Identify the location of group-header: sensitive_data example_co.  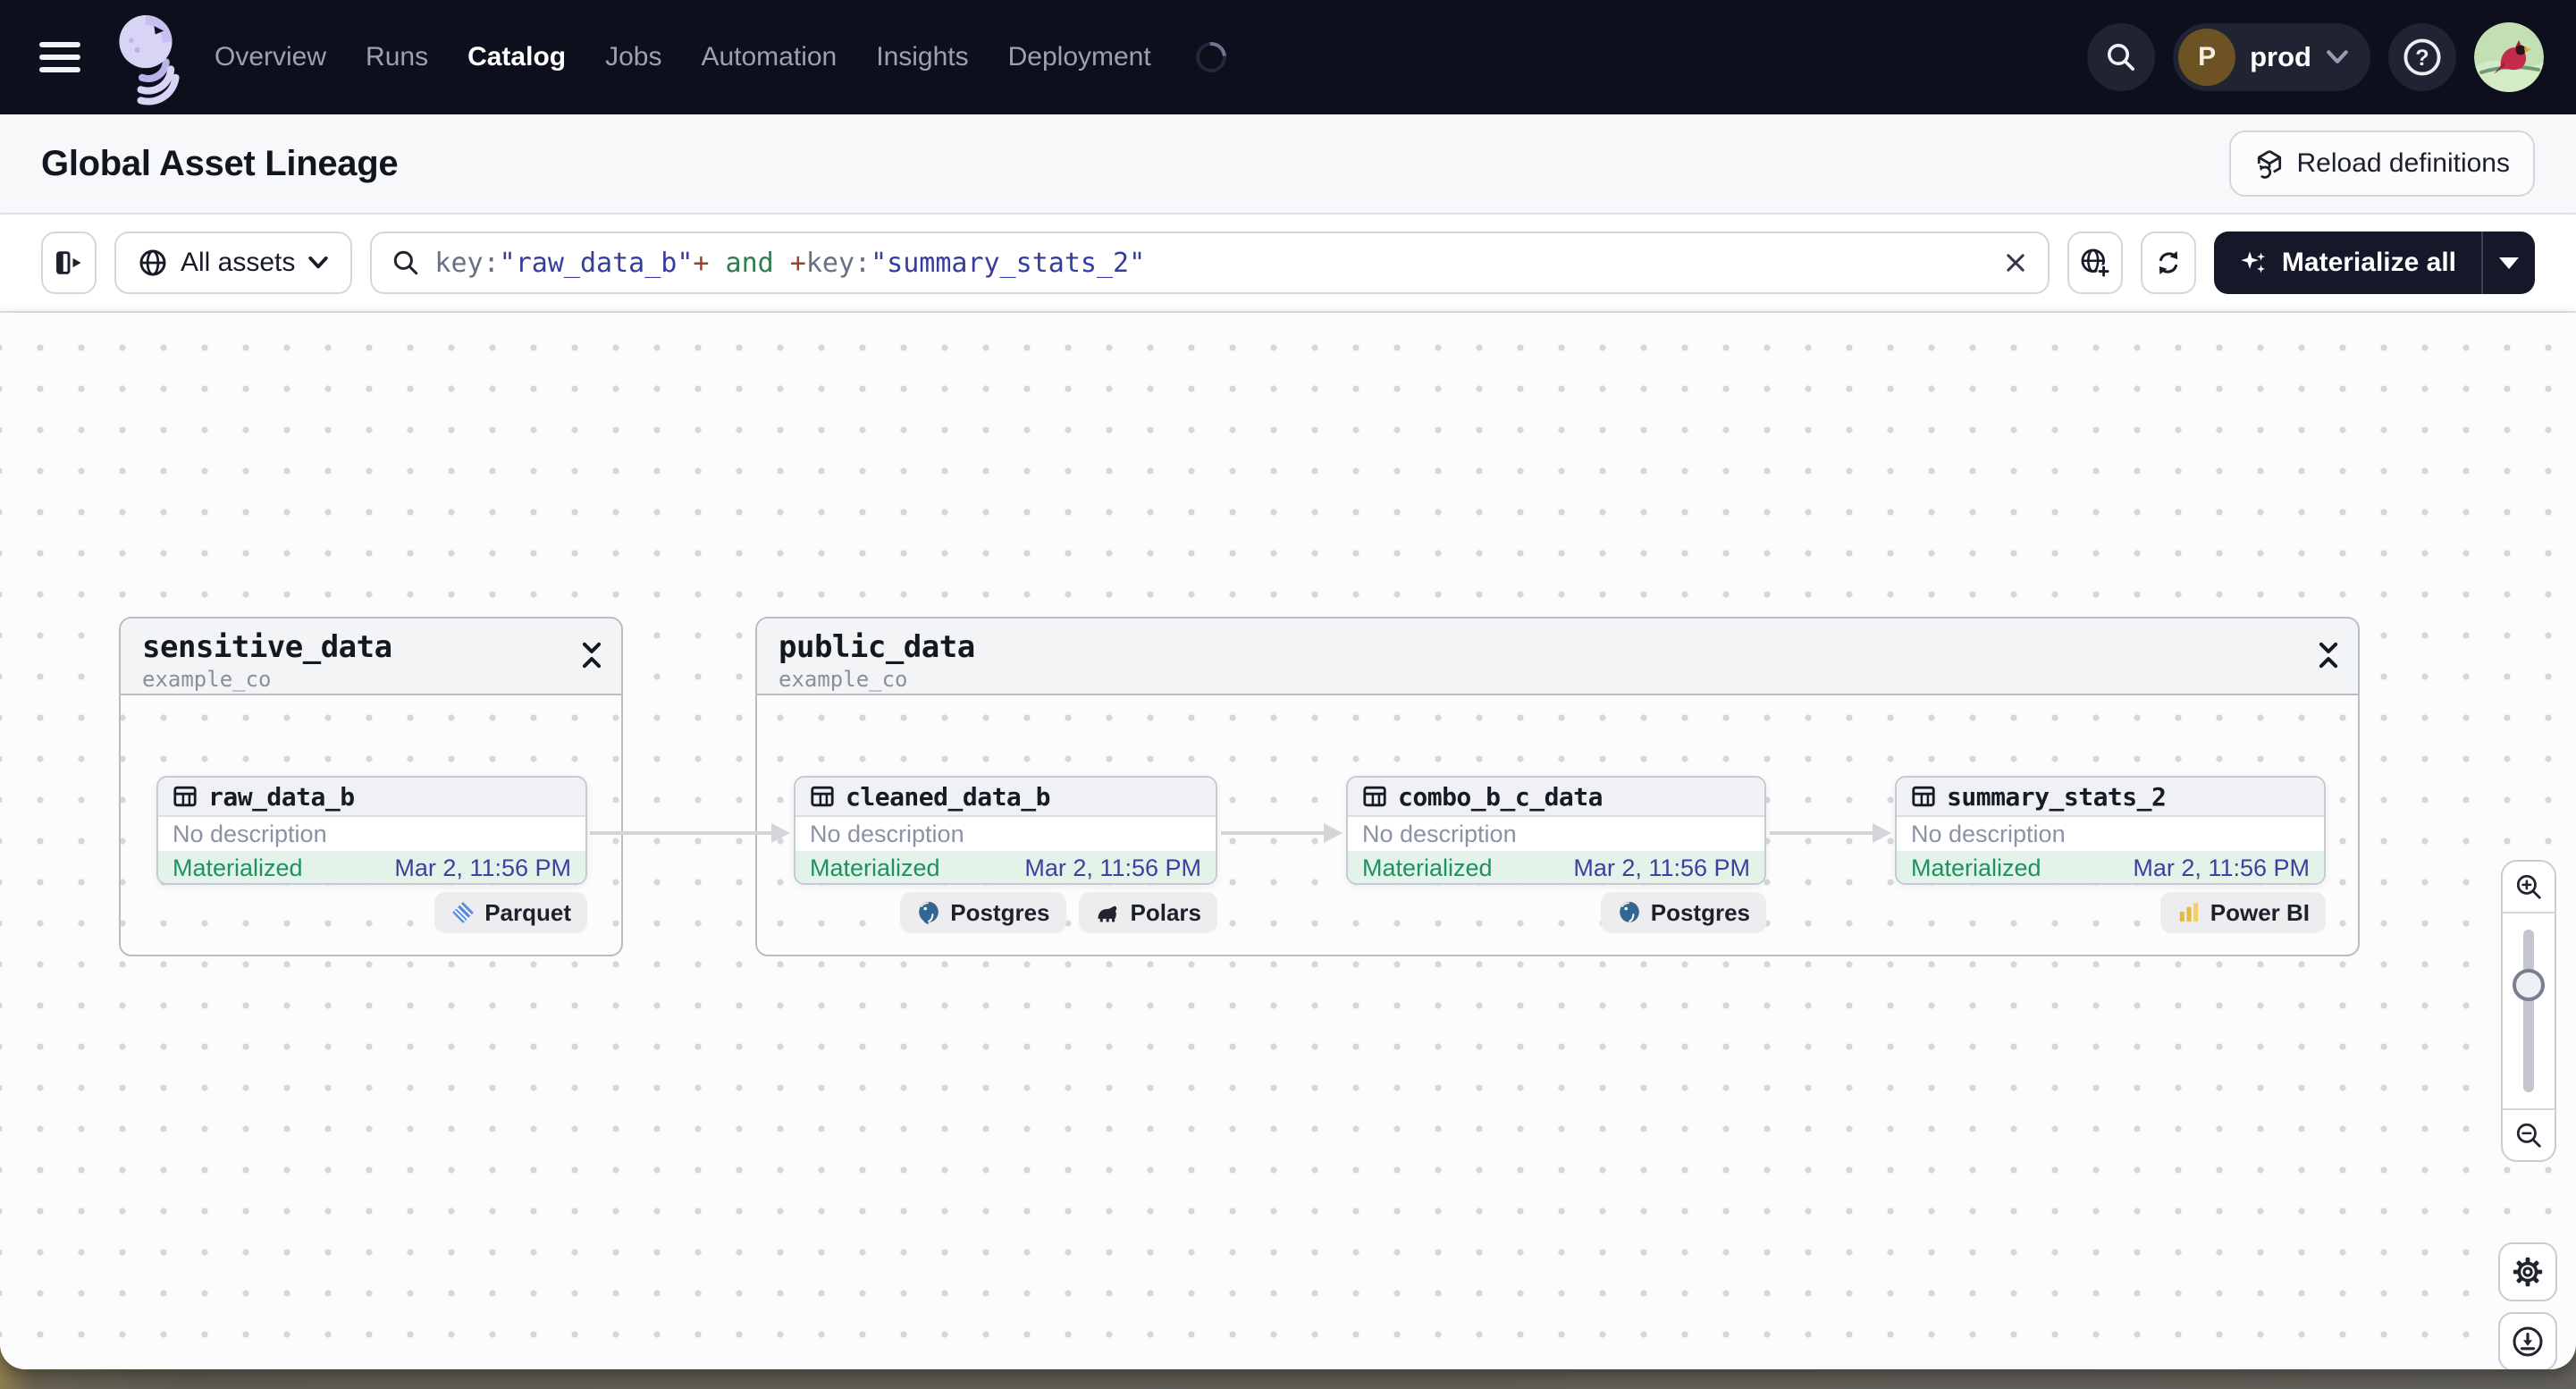
(371, 657).